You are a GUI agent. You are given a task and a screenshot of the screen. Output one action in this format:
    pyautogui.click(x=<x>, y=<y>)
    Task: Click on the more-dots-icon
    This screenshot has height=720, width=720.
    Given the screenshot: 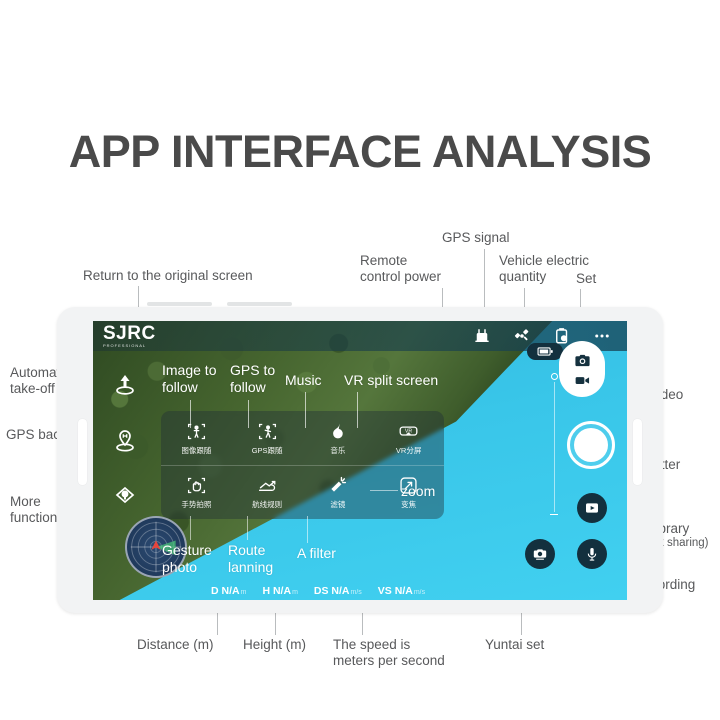 What is the action you would take?
    pyautogui.click(x=602, y=336)
    